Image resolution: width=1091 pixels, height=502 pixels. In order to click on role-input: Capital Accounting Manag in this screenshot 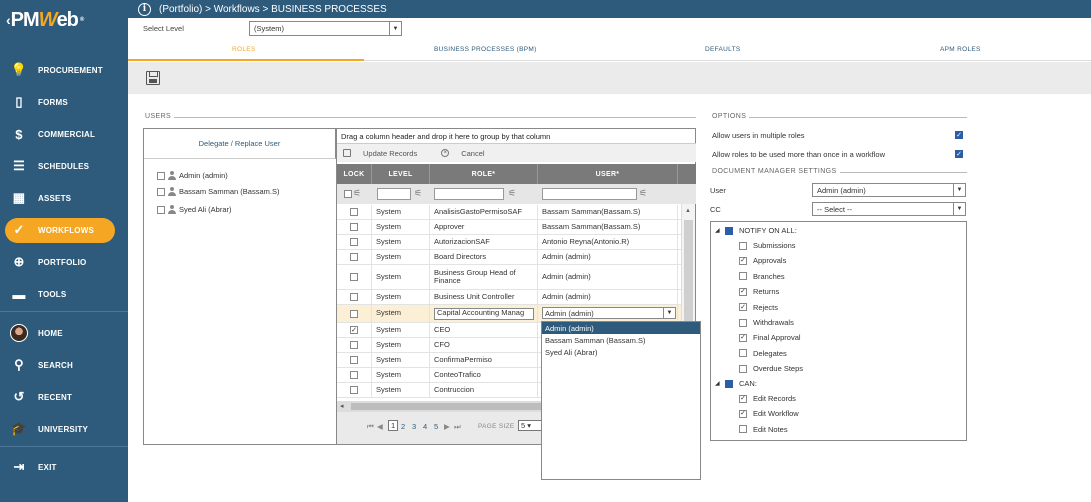, I will do `click(484, 313)`.